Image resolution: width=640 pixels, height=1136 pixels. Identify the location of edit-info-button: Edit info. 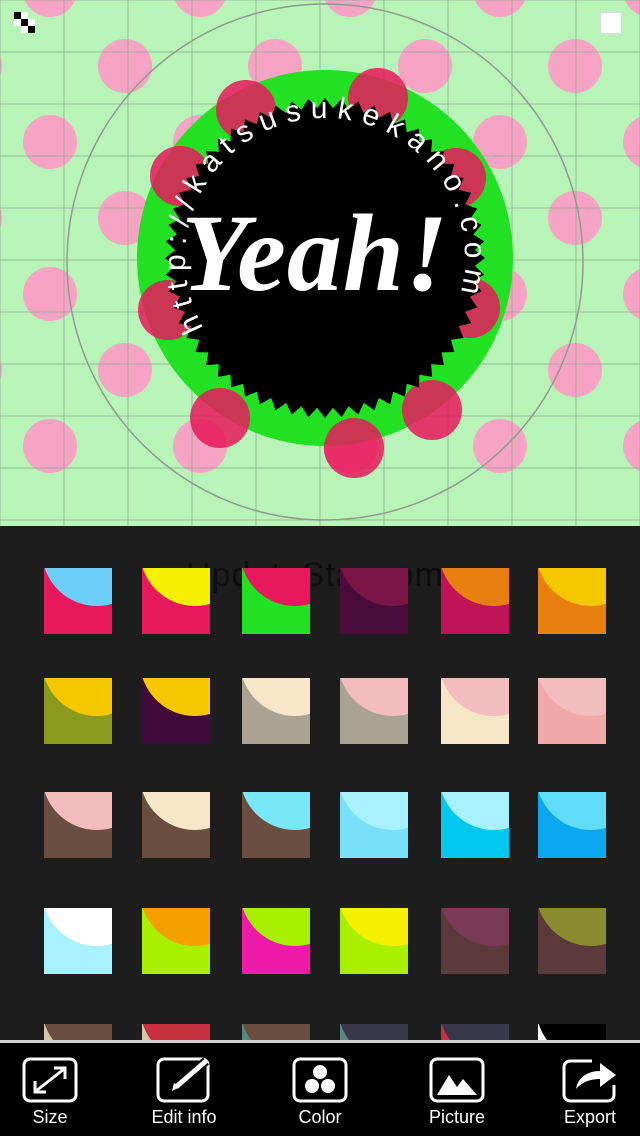
(184, 1096).